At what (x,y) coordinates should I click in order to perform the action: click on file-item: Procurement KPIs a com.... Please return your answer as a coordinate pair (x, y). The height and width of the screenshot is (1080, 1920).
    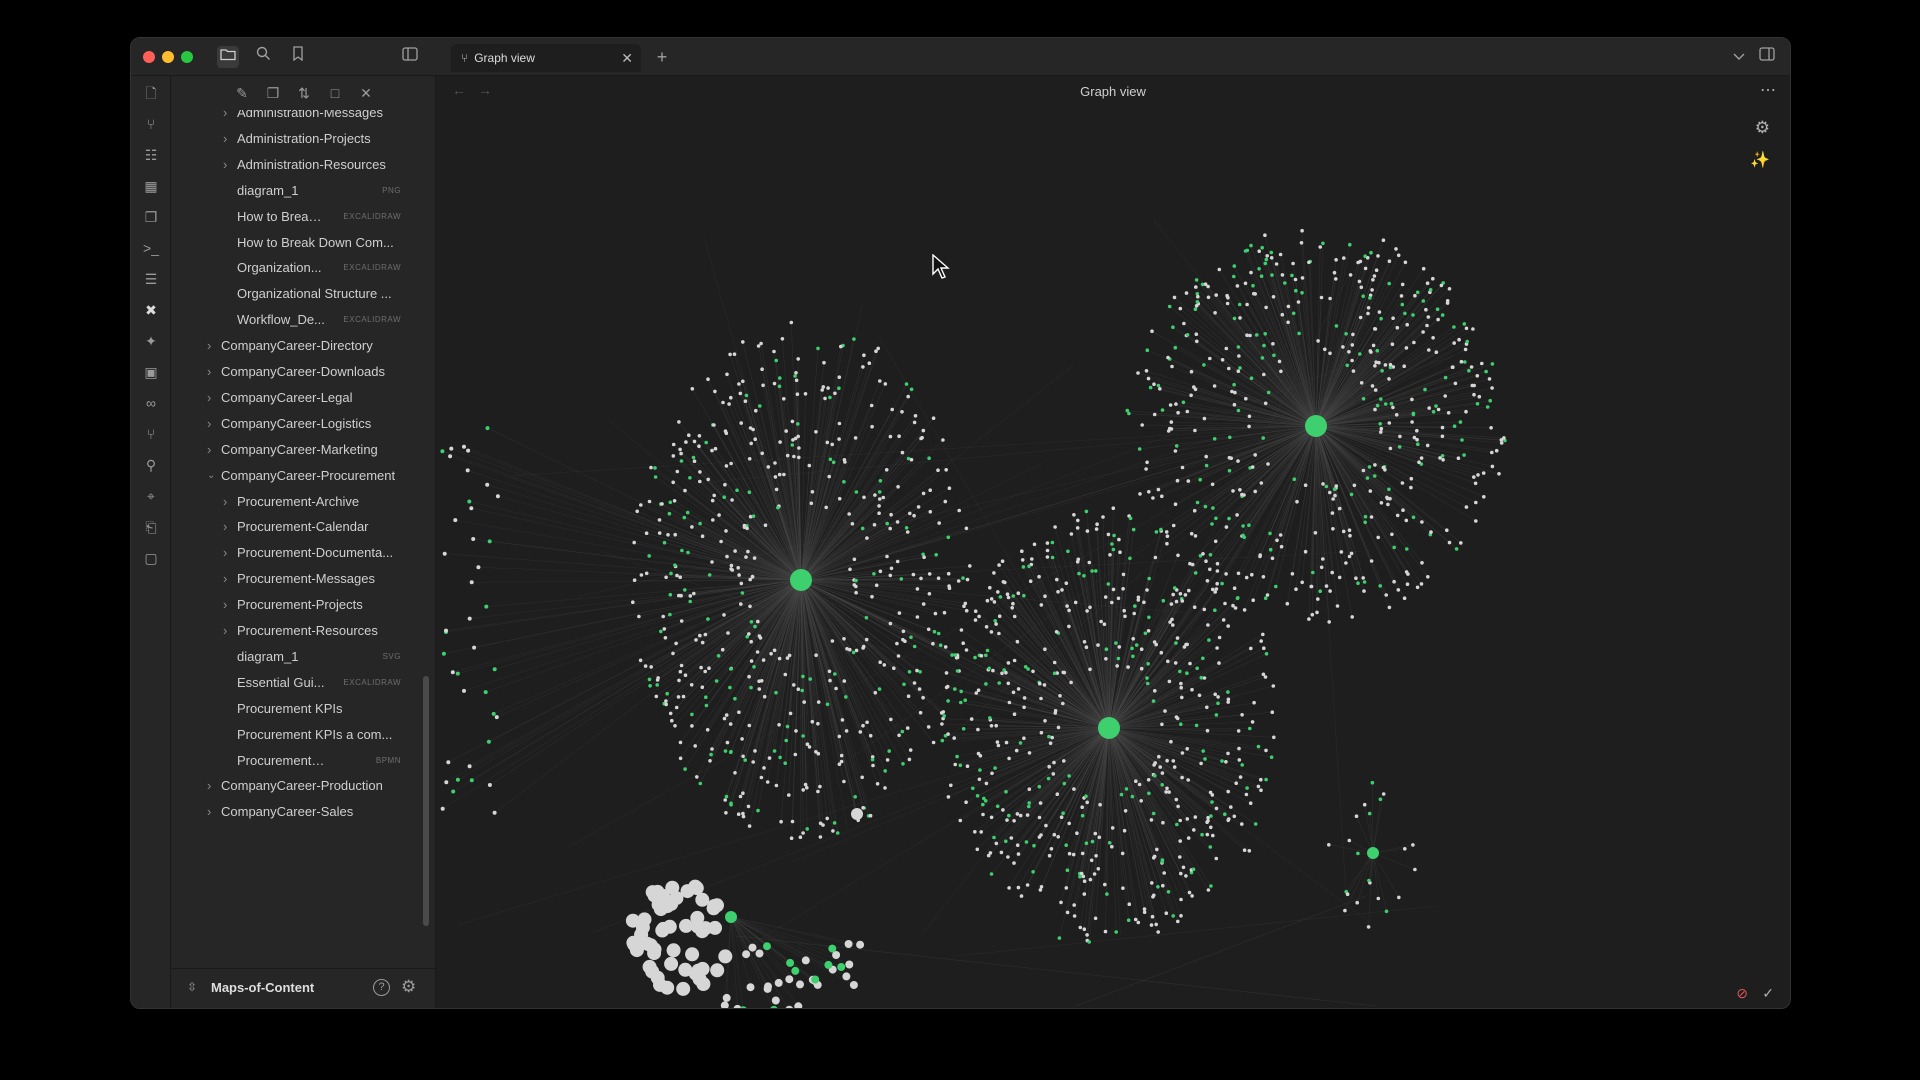
    Looking at the image, I should click on (296, 735).